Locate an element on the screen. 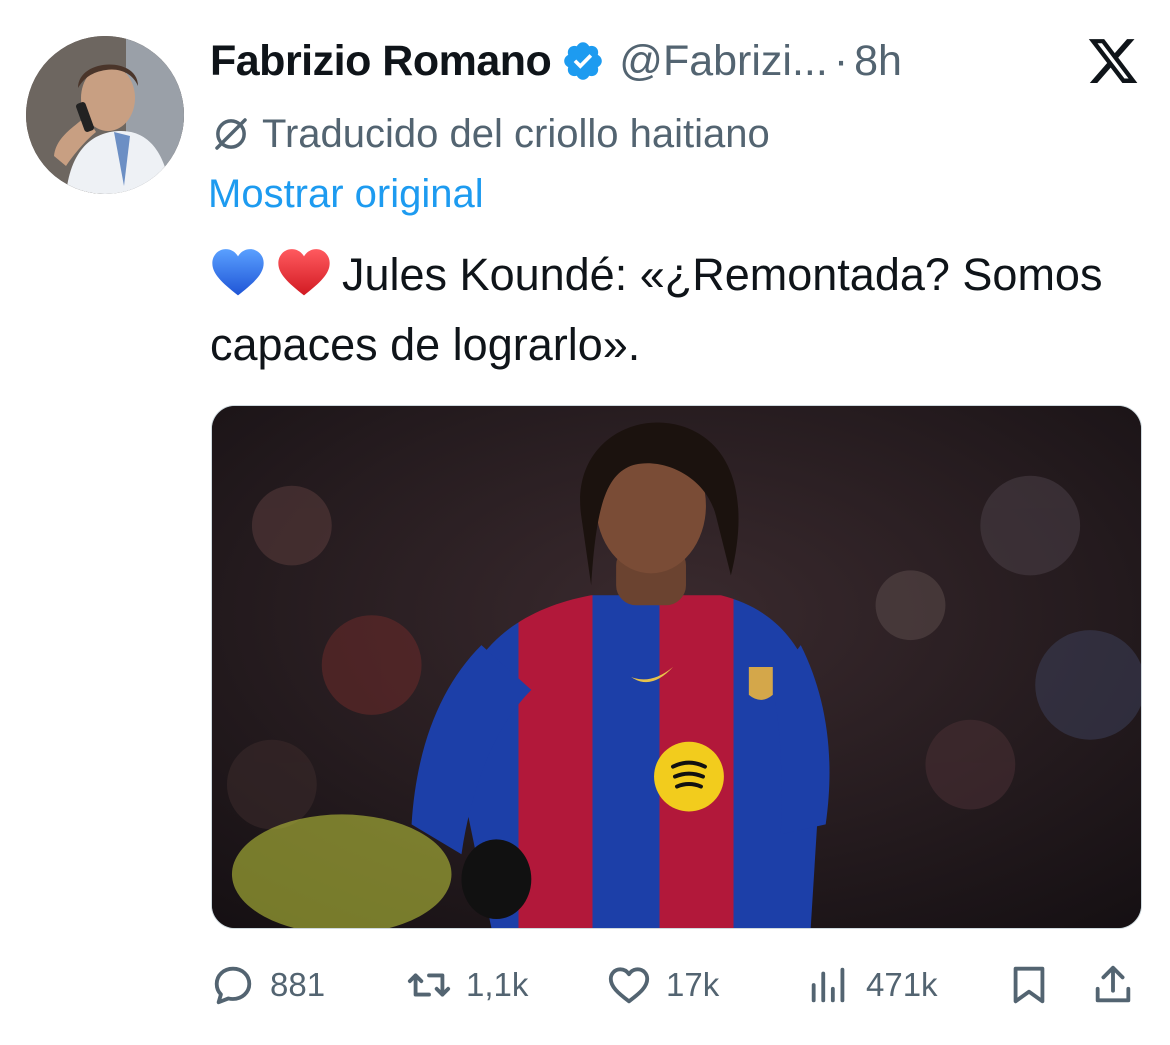 Image resolution: width=1170 pixels, height=1045 pixels. tweet-timestamp: 8h is located at coordinates (878, 61).